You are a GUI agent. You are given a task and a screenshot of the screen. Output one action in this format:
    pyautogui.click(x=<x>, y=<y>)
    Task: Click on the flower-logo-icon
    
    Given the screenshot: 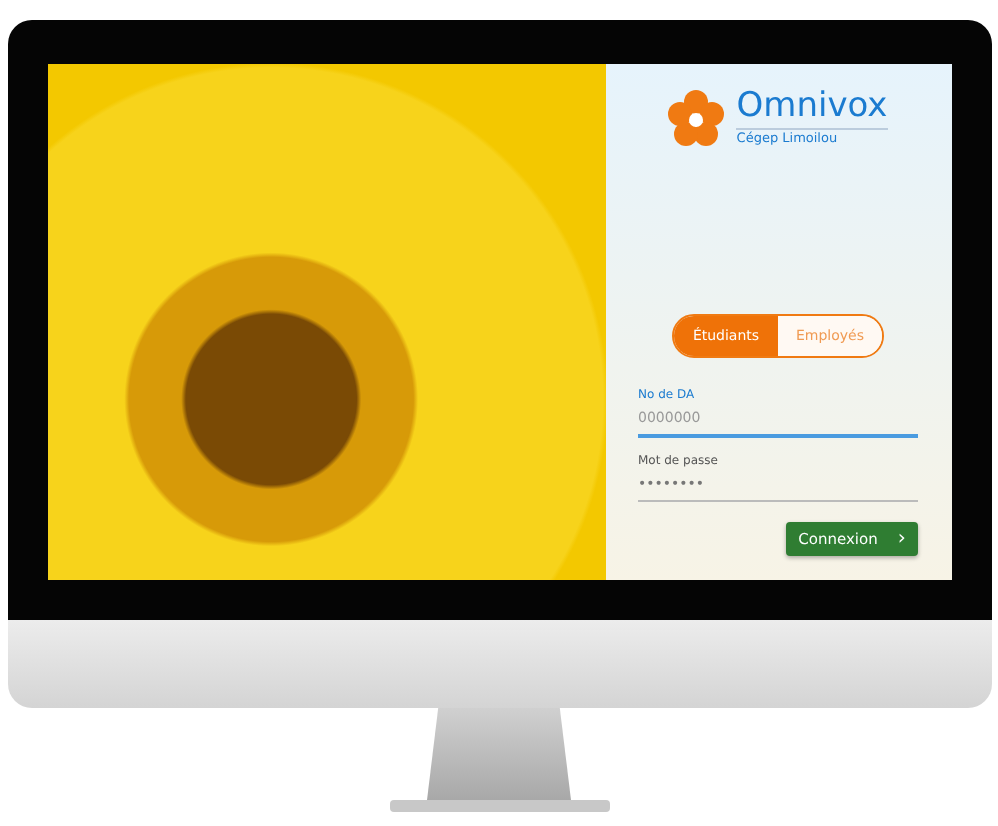 What is the action you would take?
    pyautogui.click(x=696, y=117)
    